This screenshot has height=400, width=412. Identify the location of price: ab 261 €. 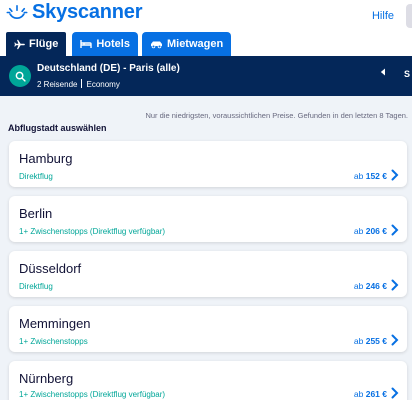
(370, 394).